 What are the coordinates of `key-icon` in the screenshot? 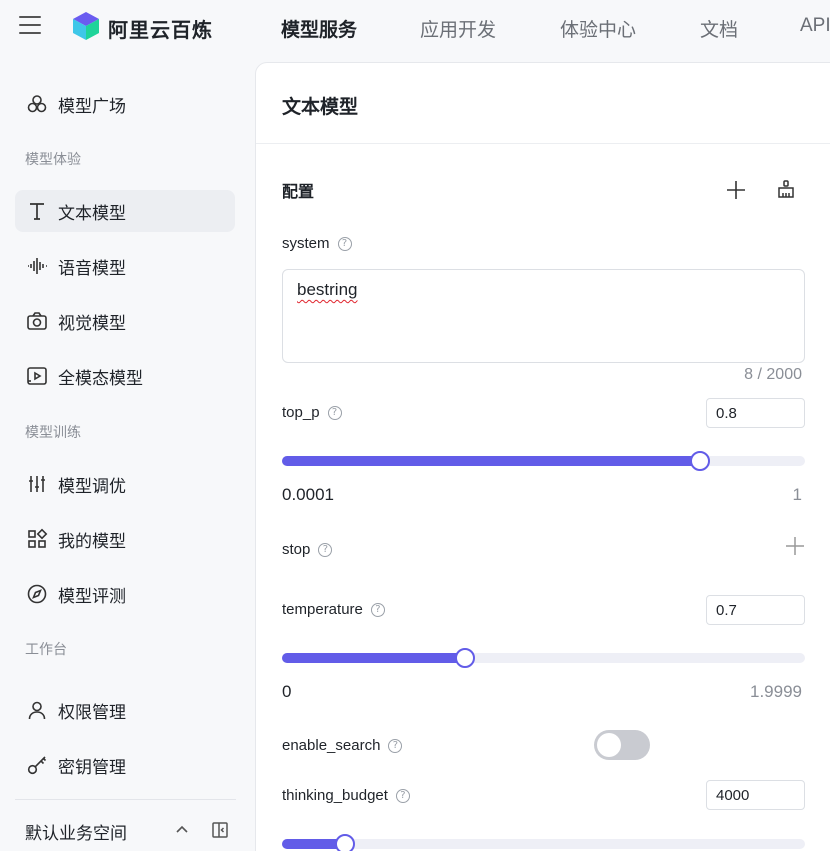 It's located at (37, 765).